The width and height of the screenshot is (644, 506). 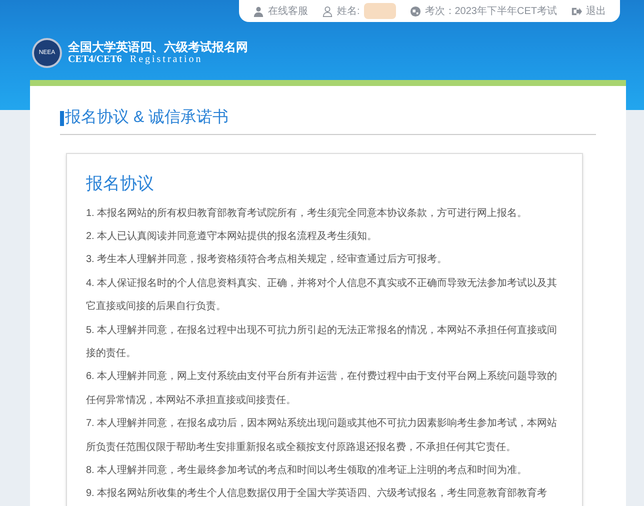 What do you see at coordinates (415, 11) in the screenshot?
I see `globe-icon` at bounding box center [415, 11].